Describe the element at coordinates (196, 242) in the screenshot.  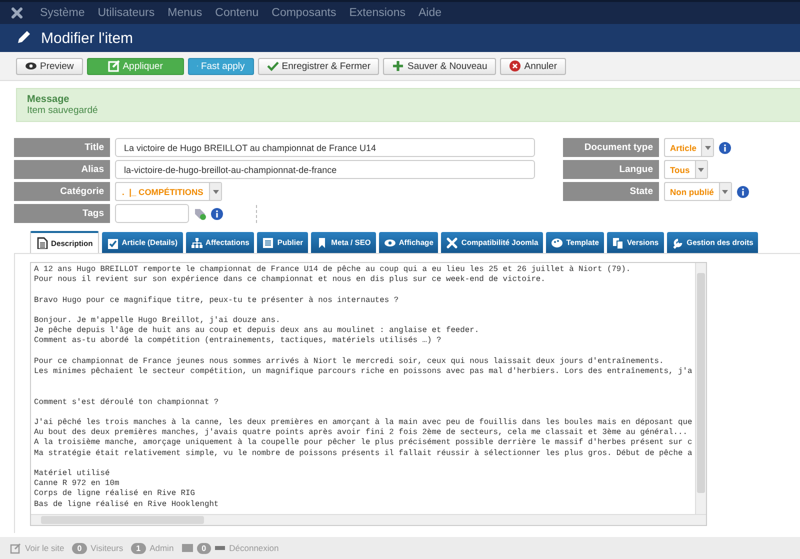
I see `sitemap-icon` at that location.